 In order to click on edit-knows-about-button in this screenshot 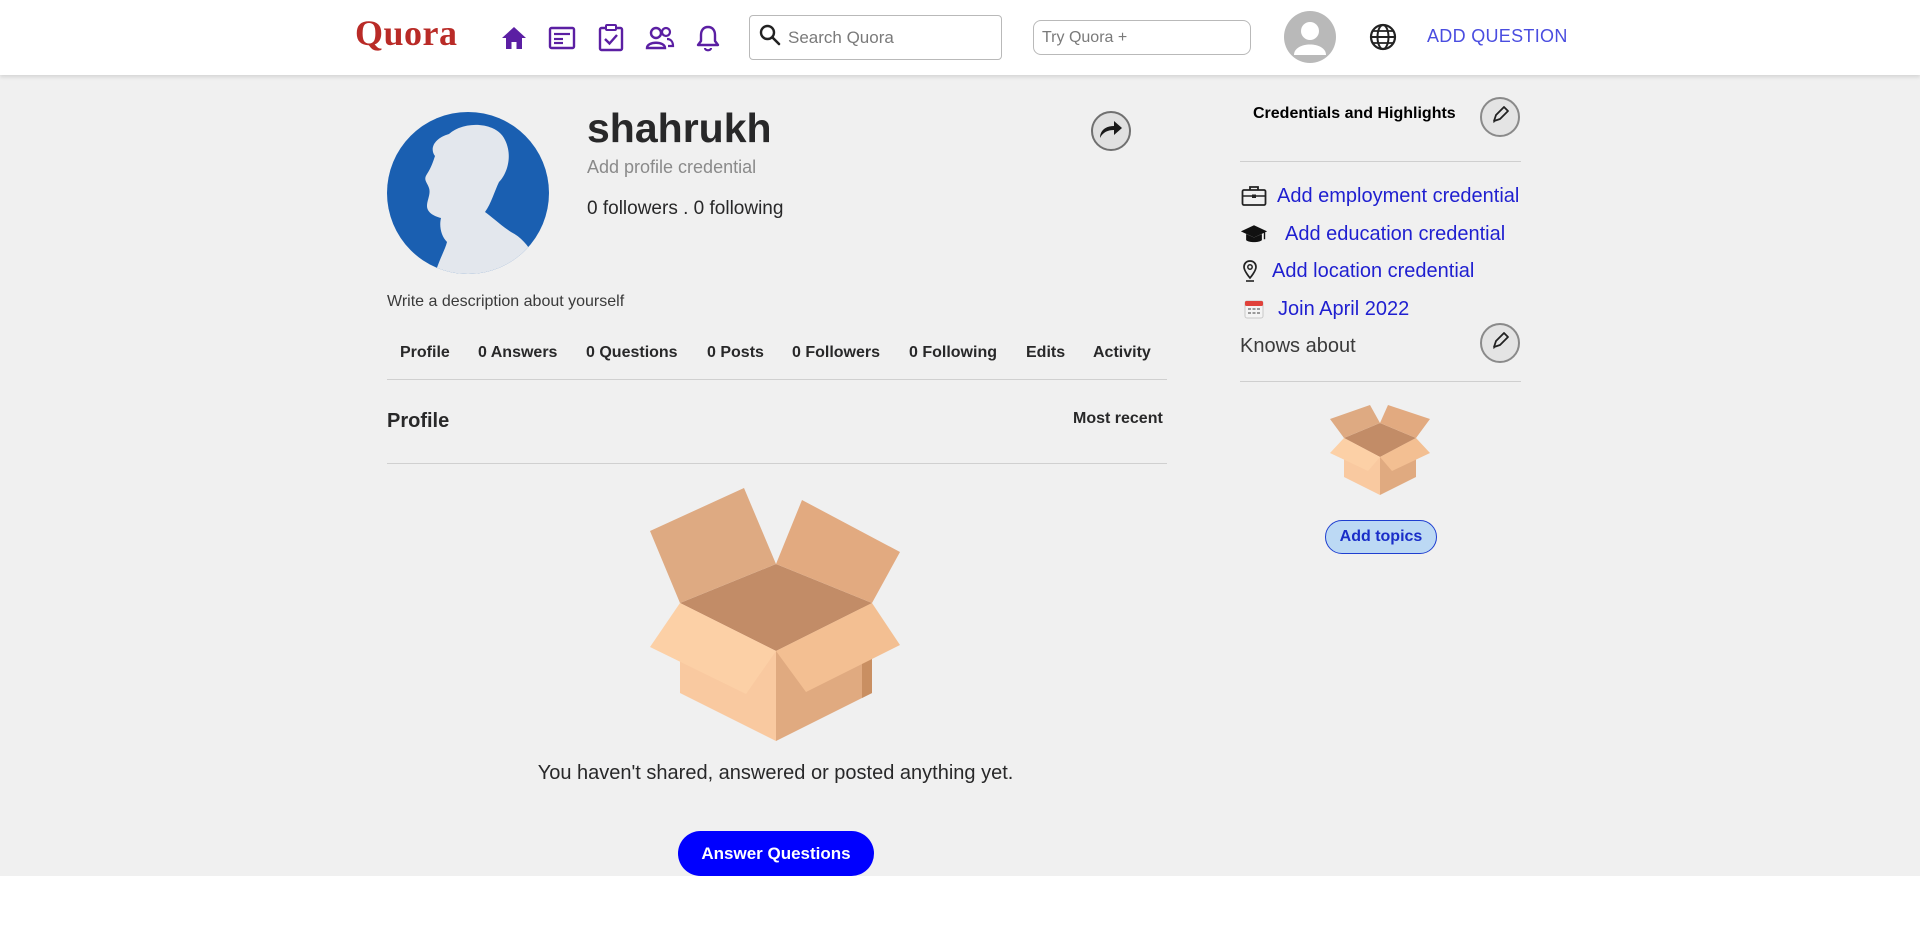, I will do `click(1500, 343)`.